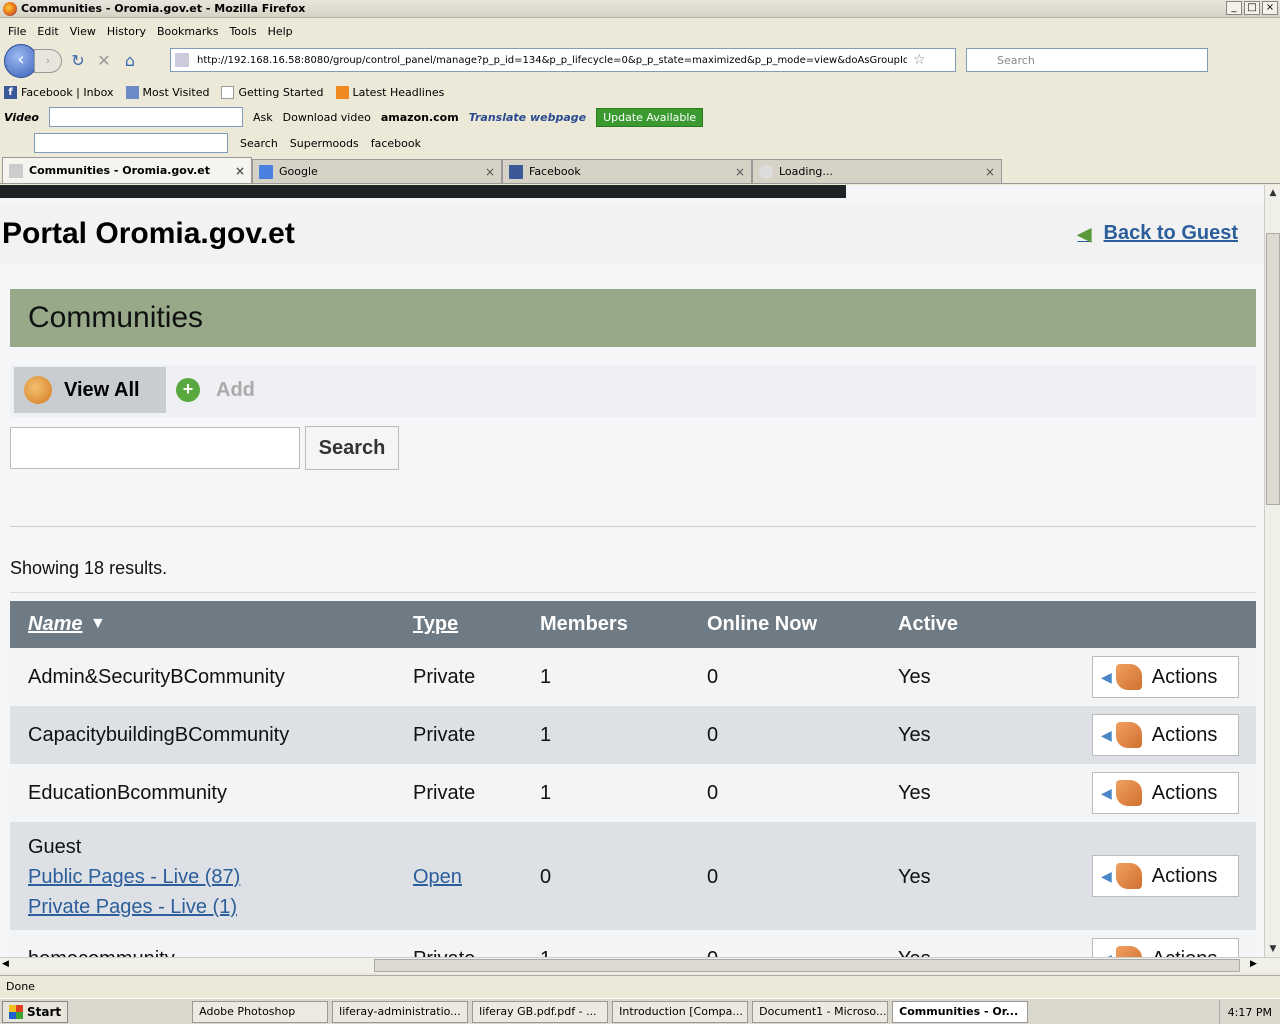 This screenshot has height=1024, width=1280. I want to click on menu-tools: Tools, so click(242, 31).